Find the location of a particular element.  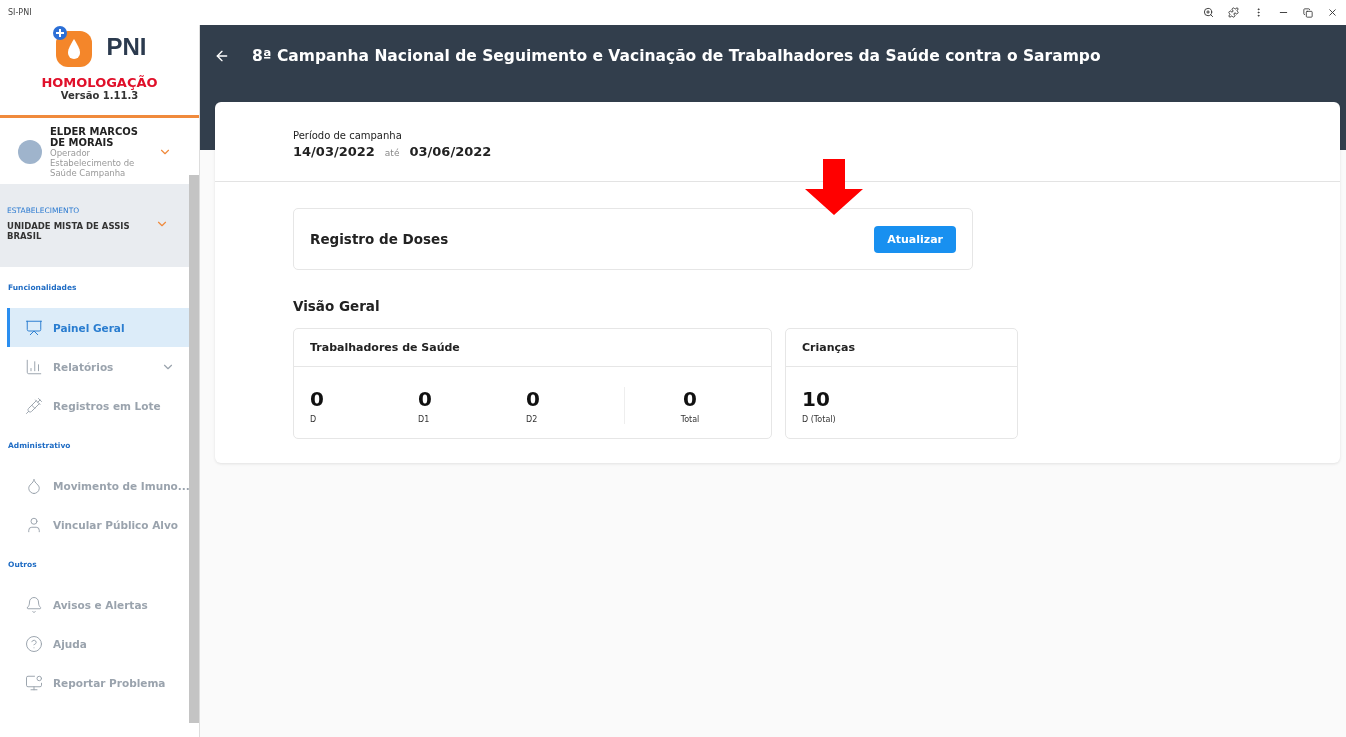

user-role: Operador Estabelecimento de Saúde Campanha is located at coordinates (93, 163).